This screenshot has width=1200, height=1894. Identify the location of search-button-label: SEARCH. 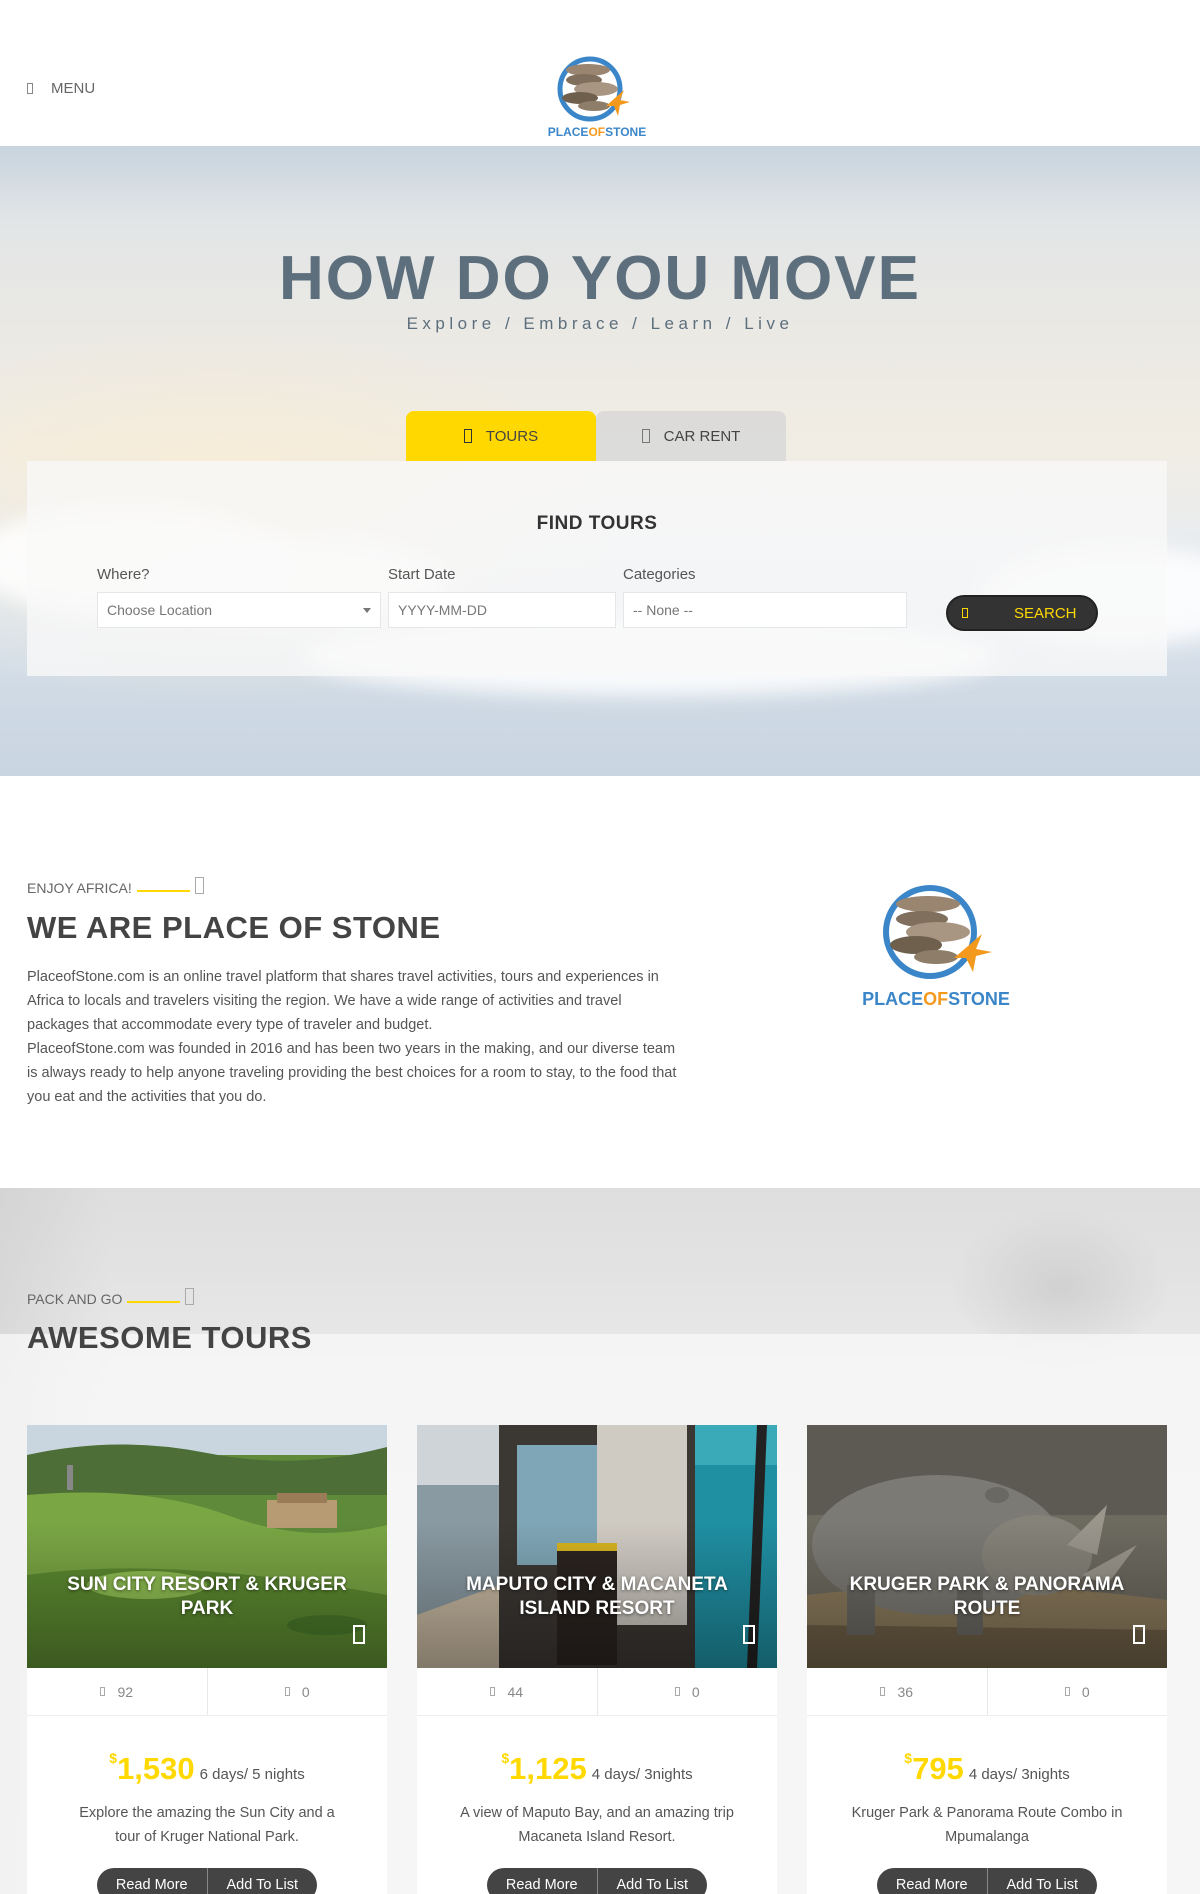
(1045, 613).